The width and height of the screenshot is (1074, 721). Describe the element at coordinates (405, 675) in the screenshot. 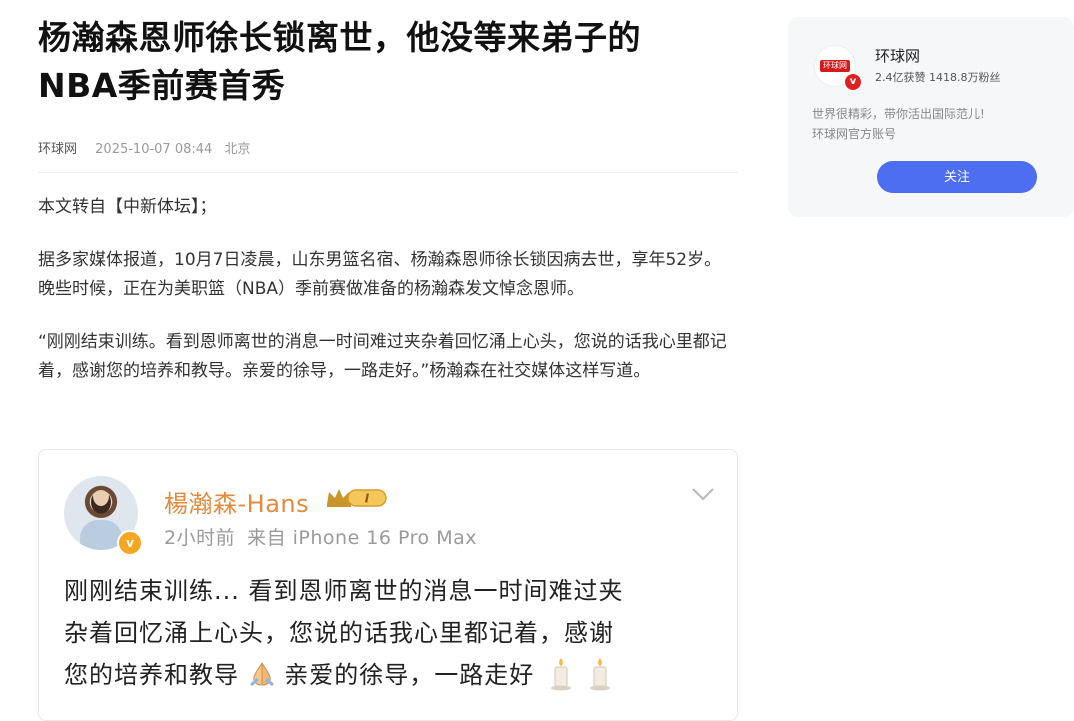

I see `post-line: 亲爱的徐导，一路走好` at that location.